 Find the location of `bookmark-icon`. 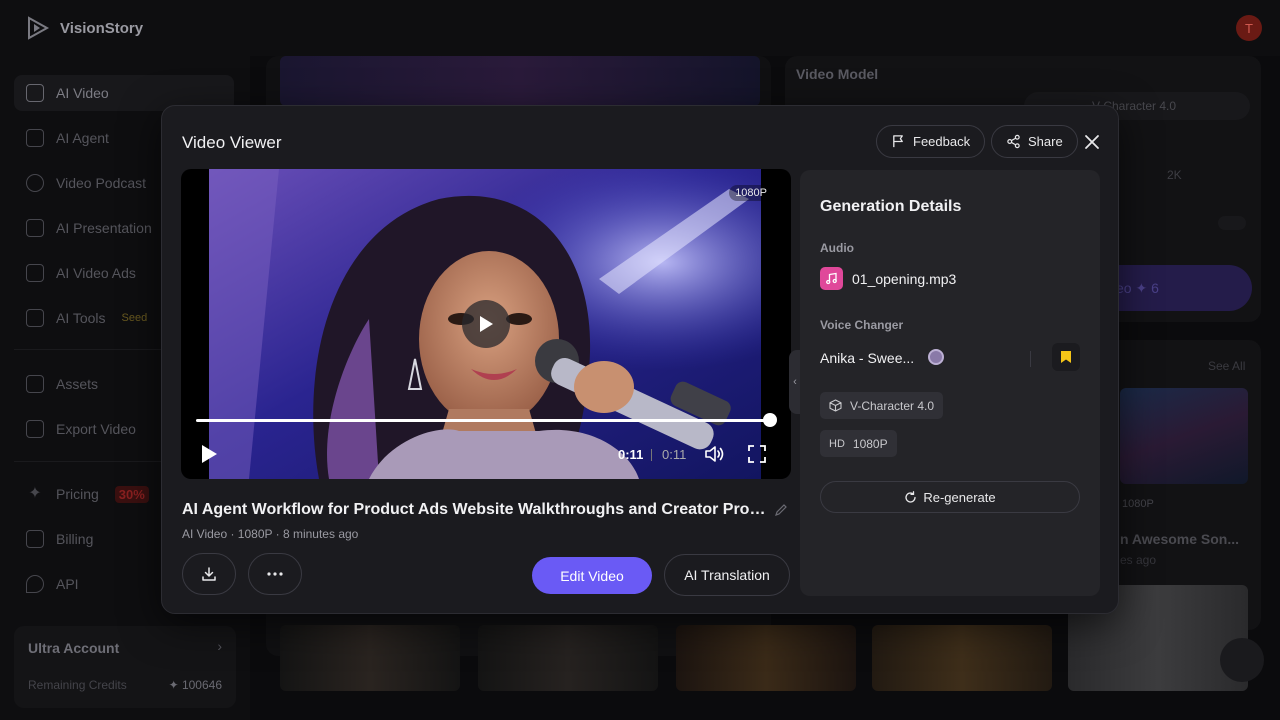

bookmark-icon is located at coordinates (1066, 357).